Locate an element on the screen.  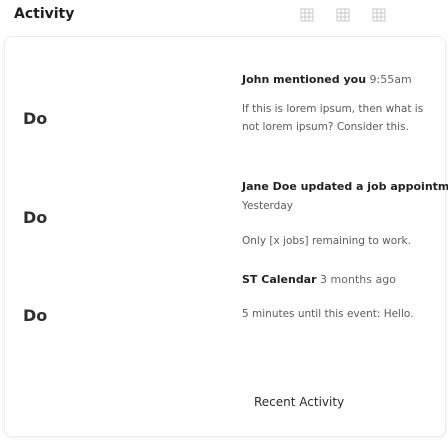
activity-heading: Jane Doe updated a job appointment is located at coordinates (345, 186).